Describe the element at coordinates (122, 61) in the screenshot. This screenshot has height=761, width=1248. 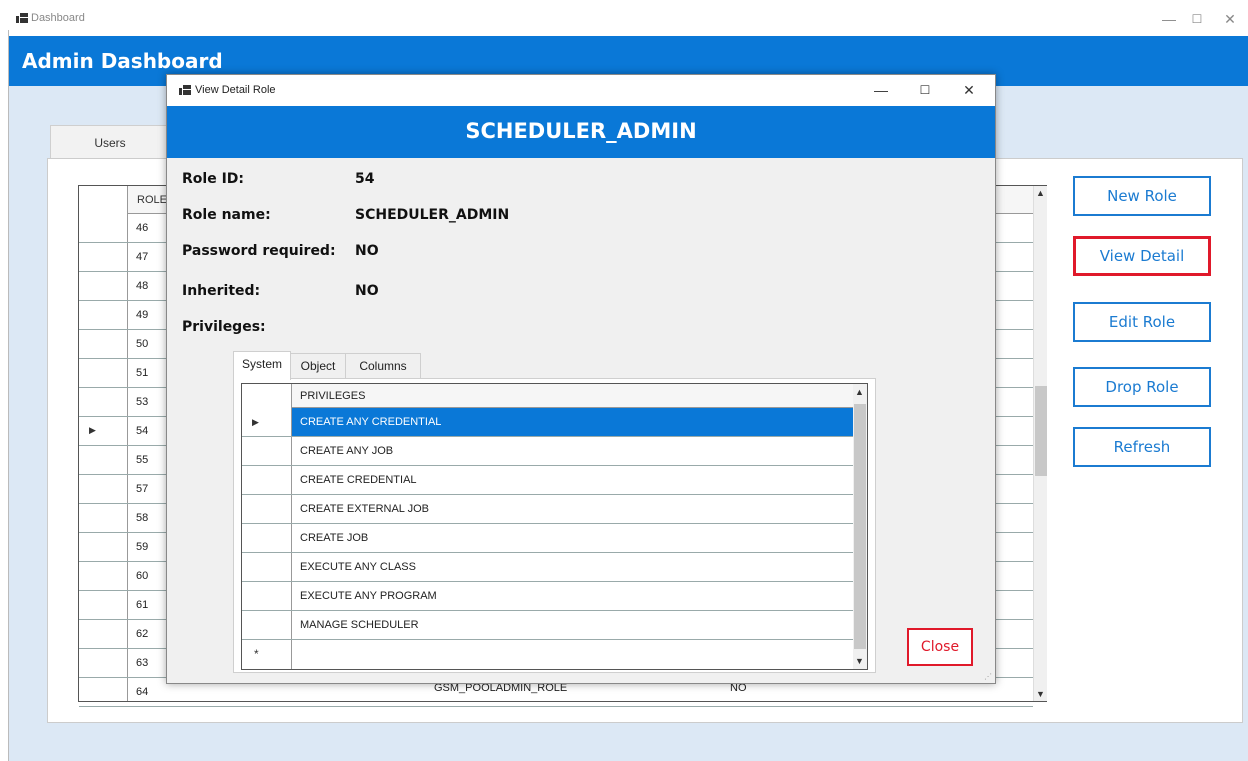
I see `page-title: Admin Dashboard` at that location.